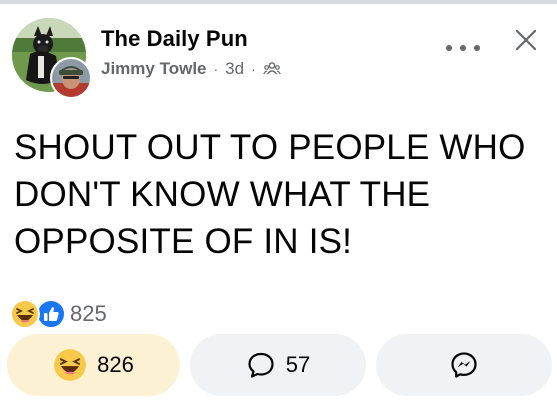  I want to click on comment-icon, so click(261, 365).